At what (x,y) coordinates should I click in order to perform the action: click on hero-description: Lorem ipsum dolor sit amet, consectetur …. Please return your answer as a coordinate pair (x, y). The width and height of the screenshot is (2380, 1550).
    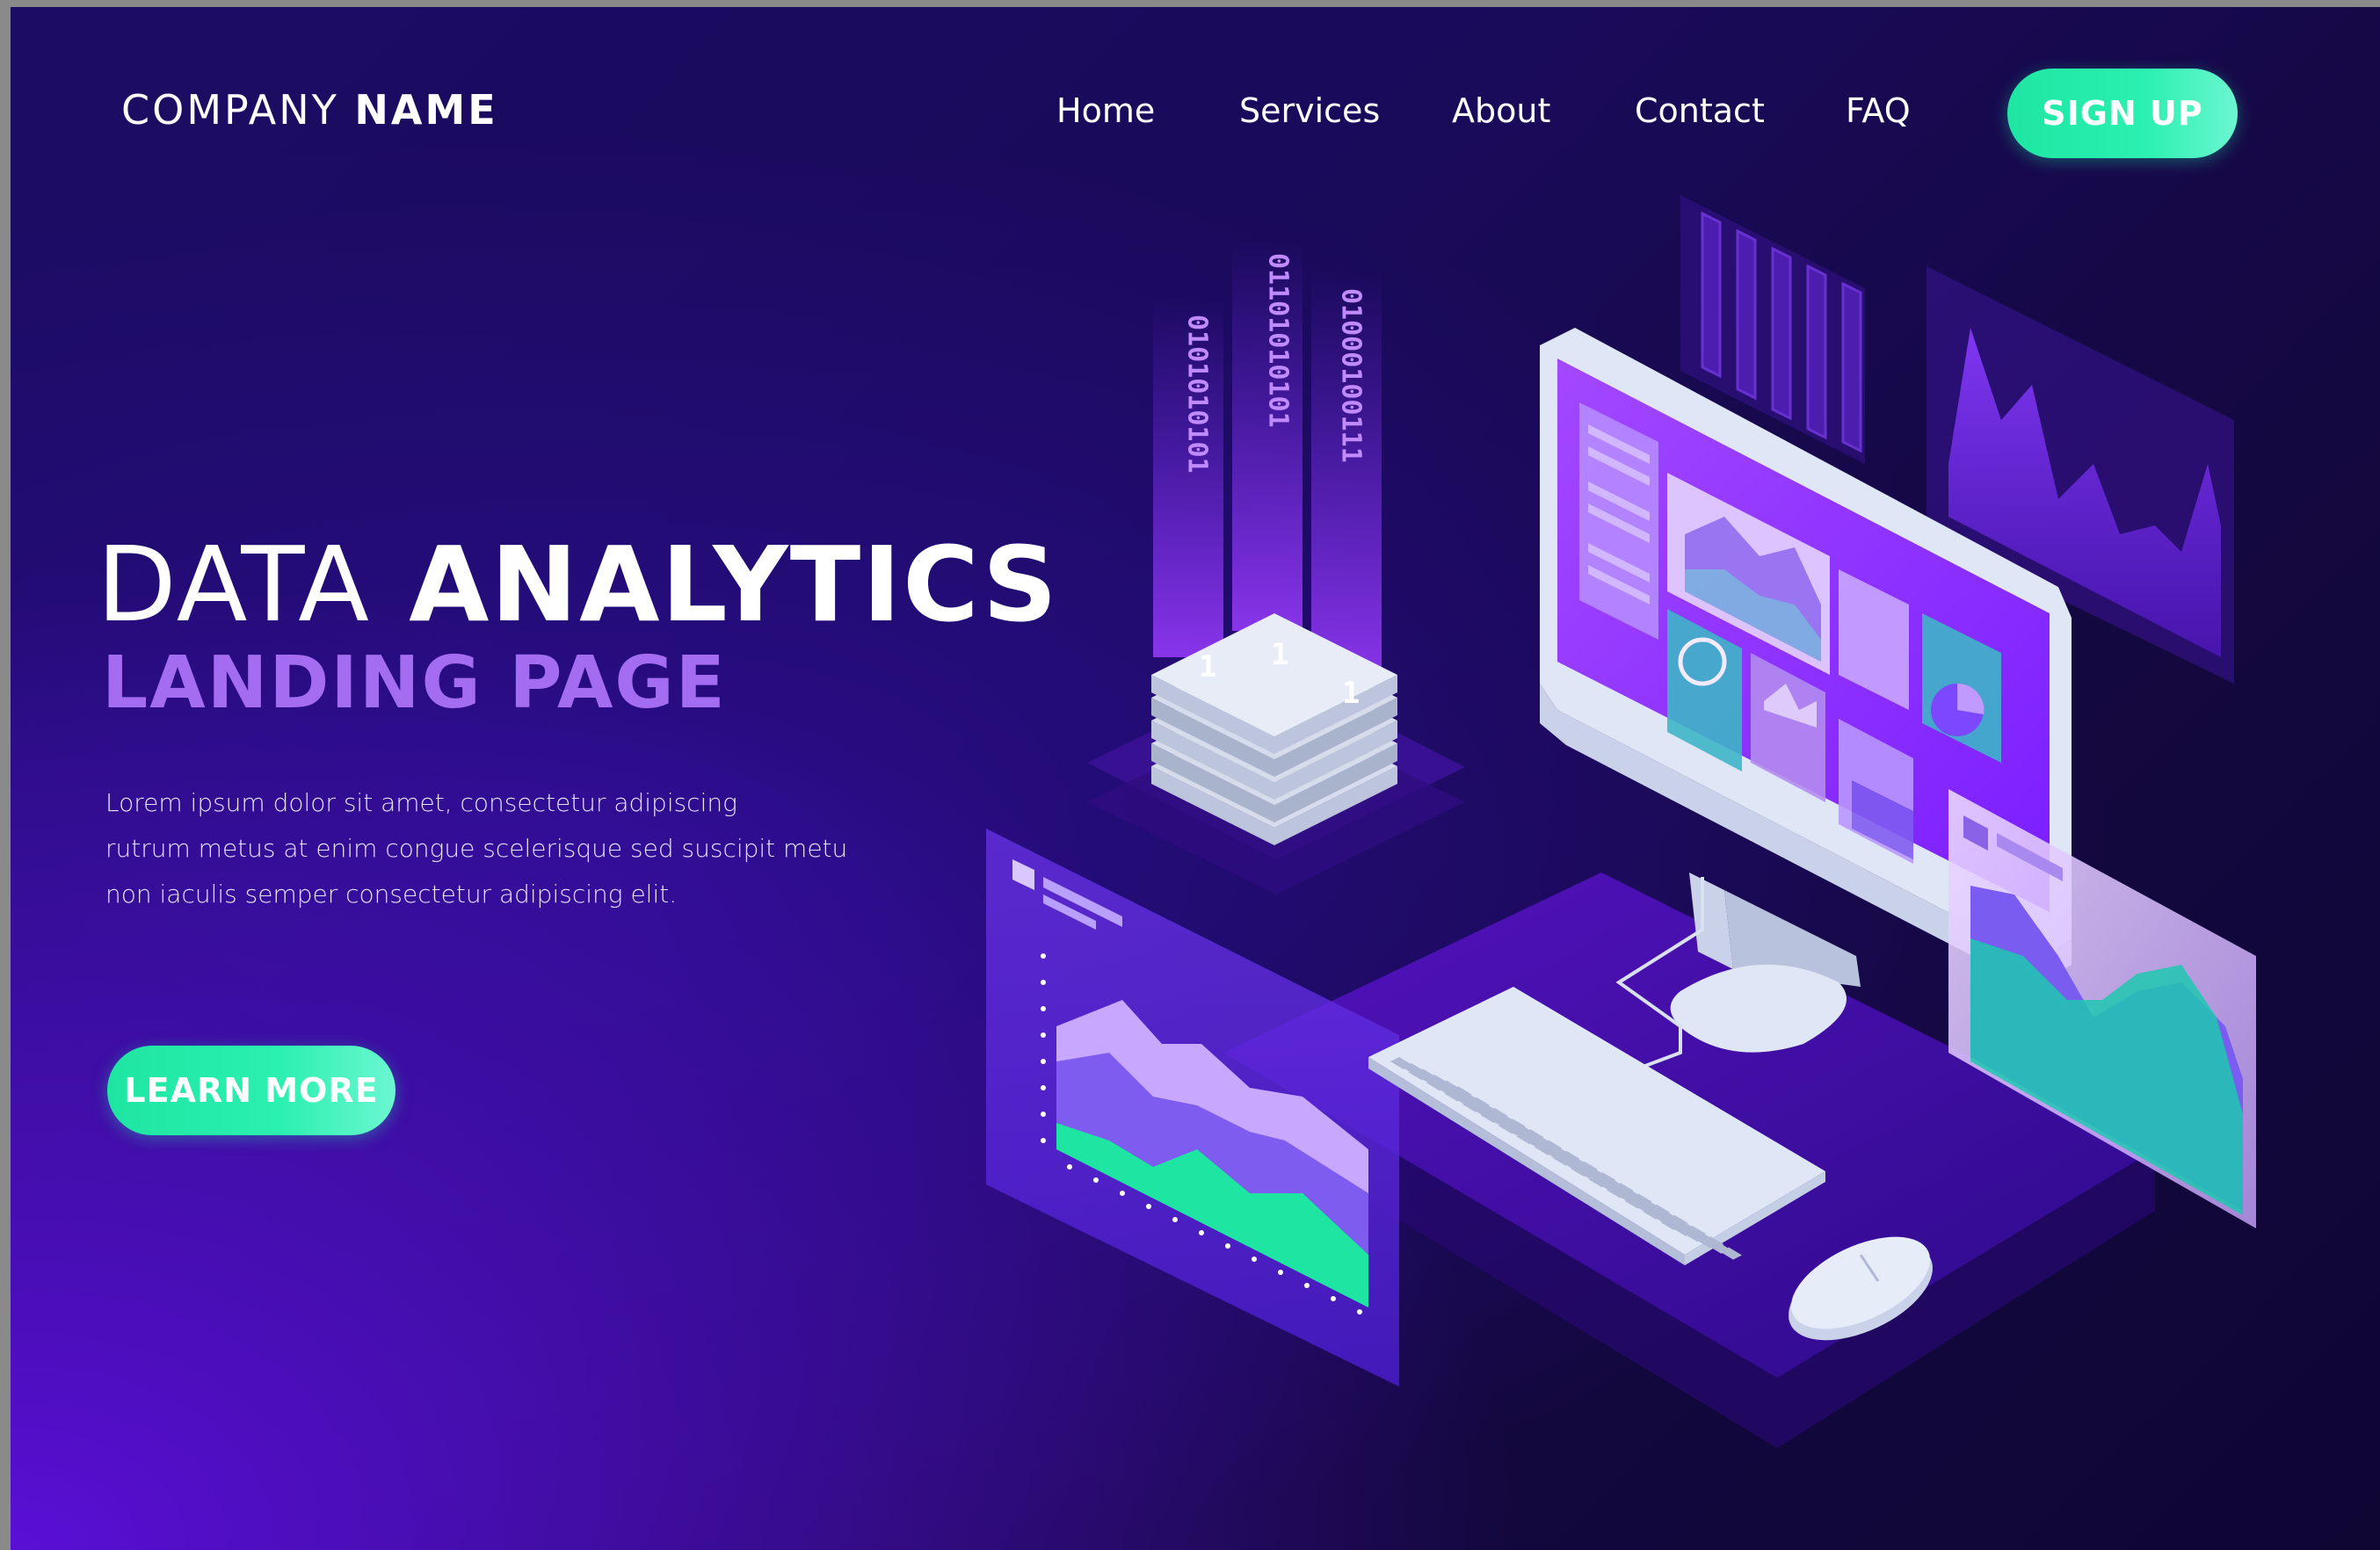
    Looking at the image, I should click on (500, 849).